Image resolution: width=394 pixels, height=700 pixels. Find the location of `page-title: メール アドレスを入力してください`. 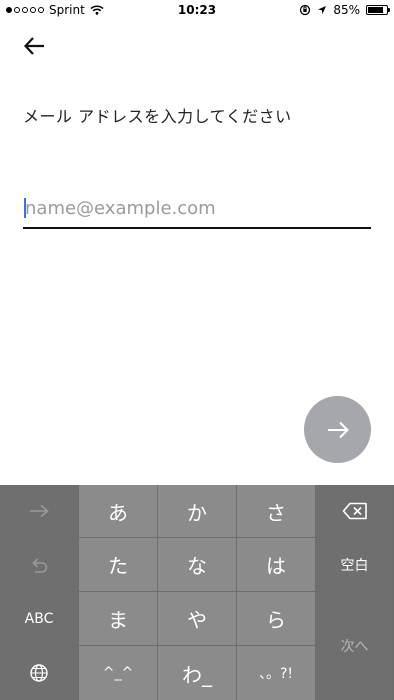

page-title: メール アドレスを入力してください is located at coordinates (157, 116).